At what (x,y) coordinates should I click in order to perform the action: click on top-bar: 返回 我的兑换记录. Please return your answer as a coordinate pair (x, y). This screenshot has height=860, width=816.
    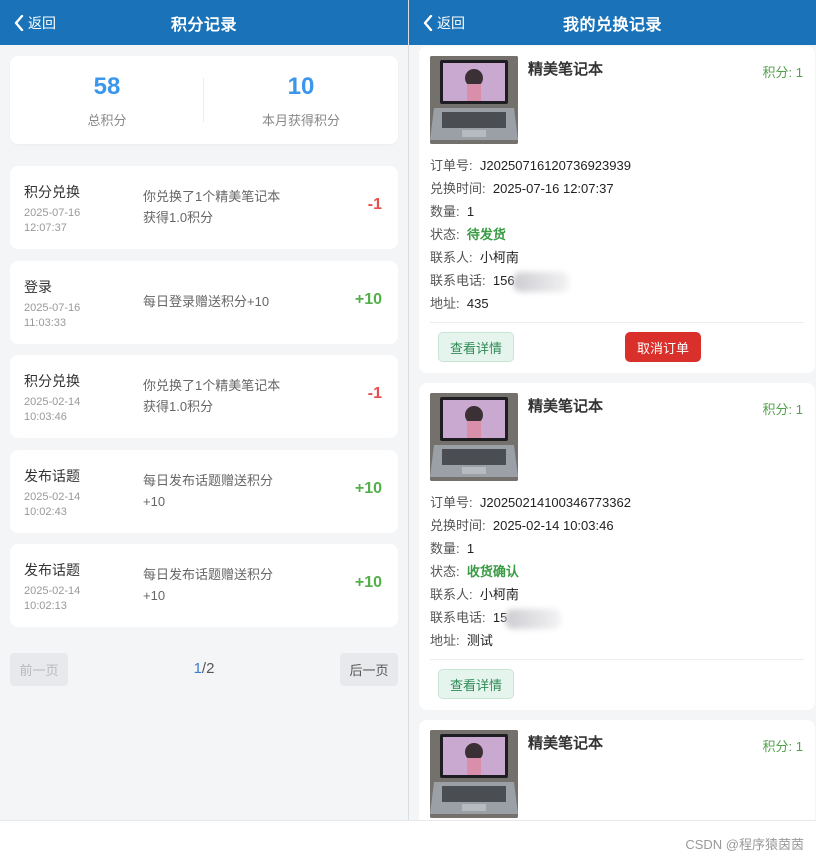
    Looking at the image, I should click on (612, 22).